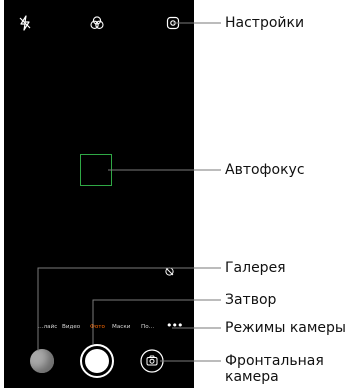 This screenshot has width=345, height=388. What do you see at coordinates (97, 327) in the screenshot?
I see `mode-photo: Фото` at bounding box center [97, 327].